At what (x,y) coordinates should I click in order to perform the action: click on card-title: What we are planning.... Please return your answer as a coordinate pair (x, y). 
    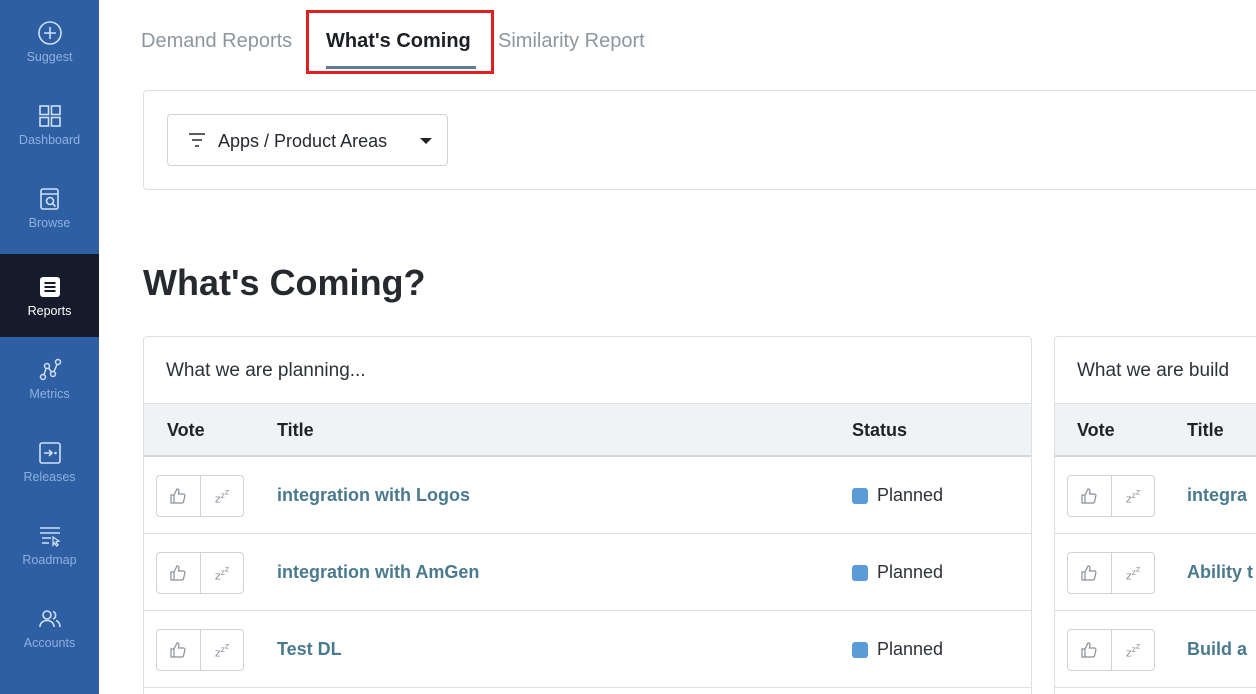
    Looking at the image, I should click on (266, 370).